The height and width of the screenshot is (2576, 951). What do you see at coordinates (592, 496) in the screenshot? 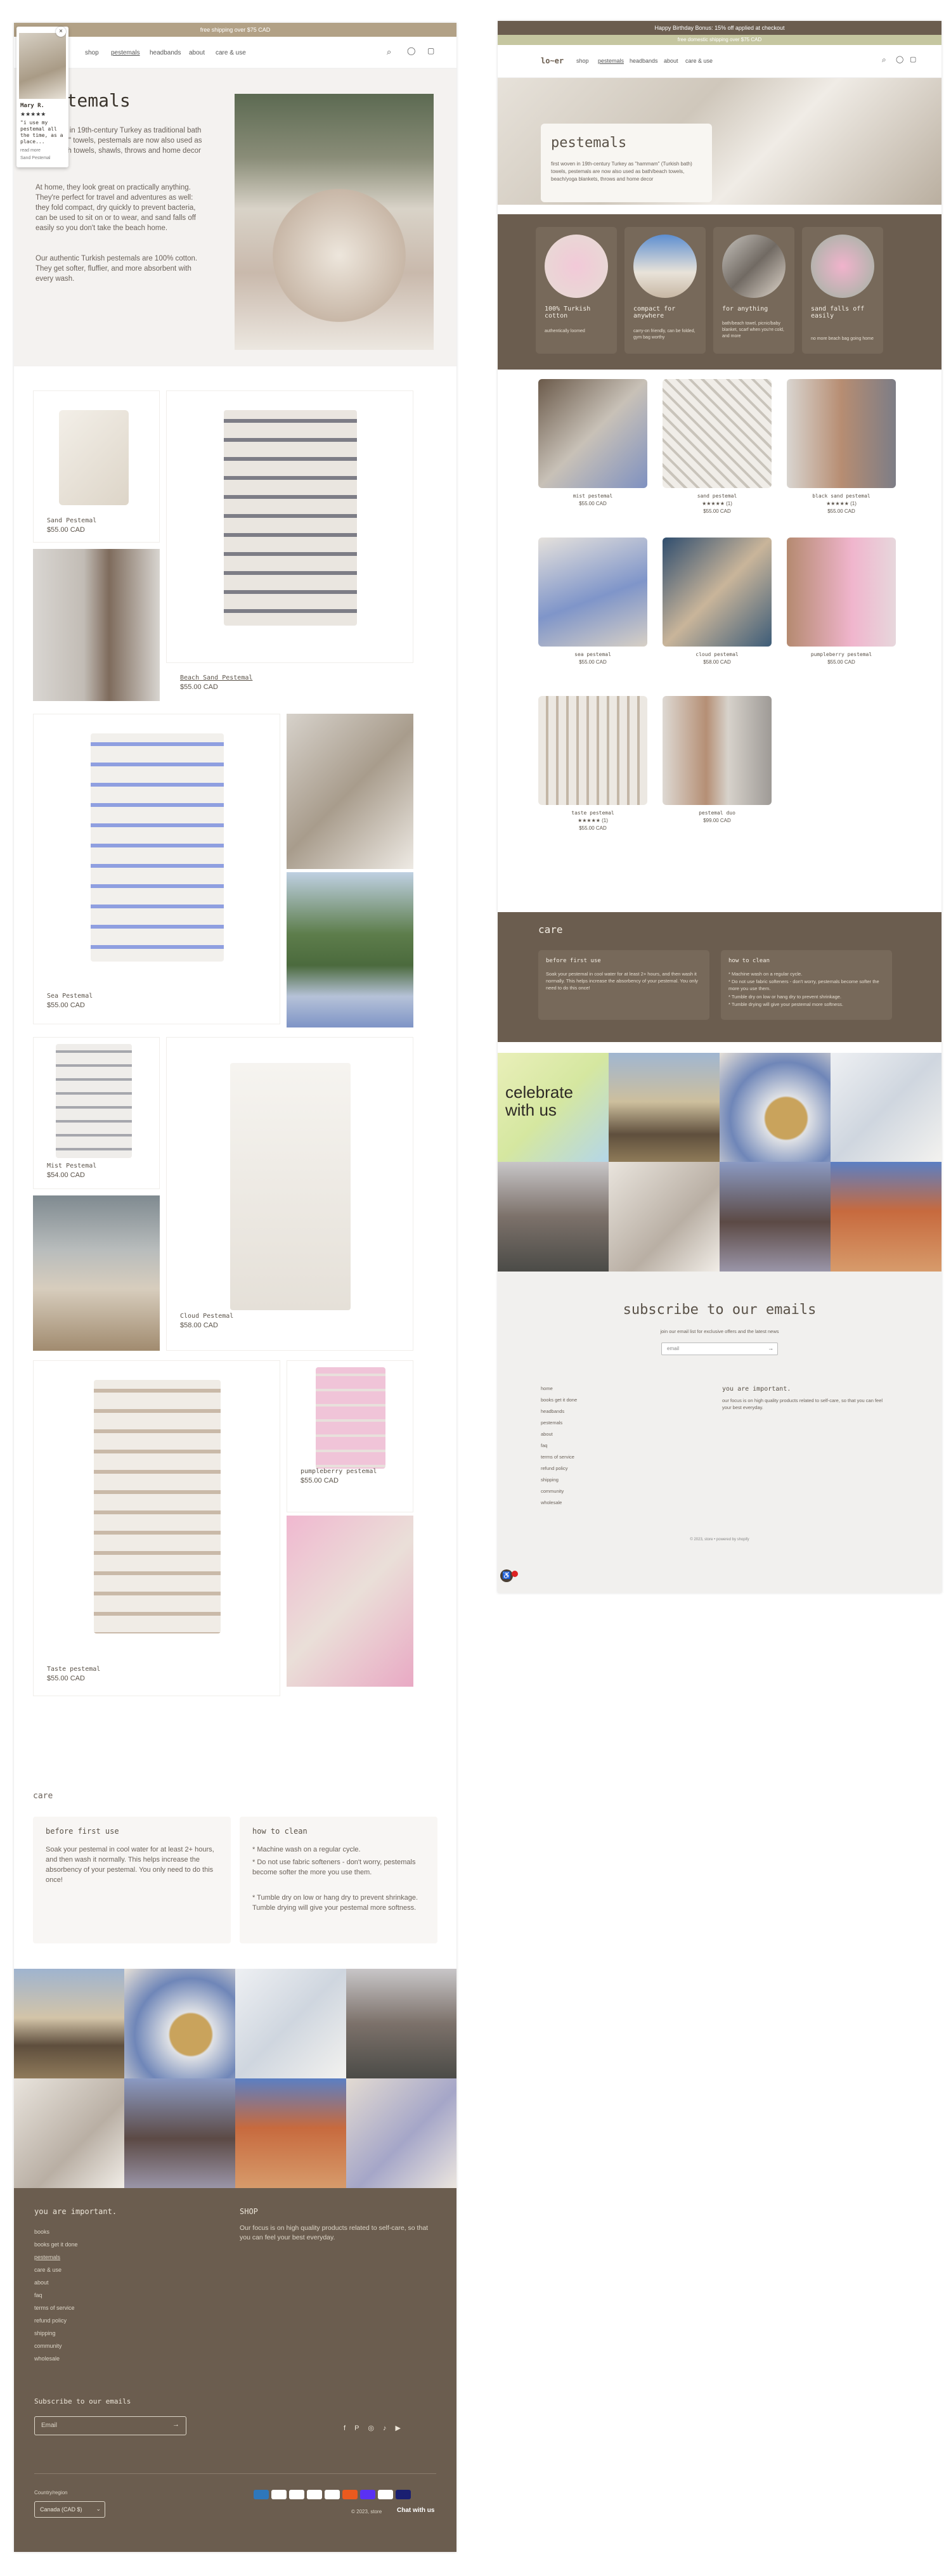
I see `product-name: mist pestemal` at bounding box center [592, 496].